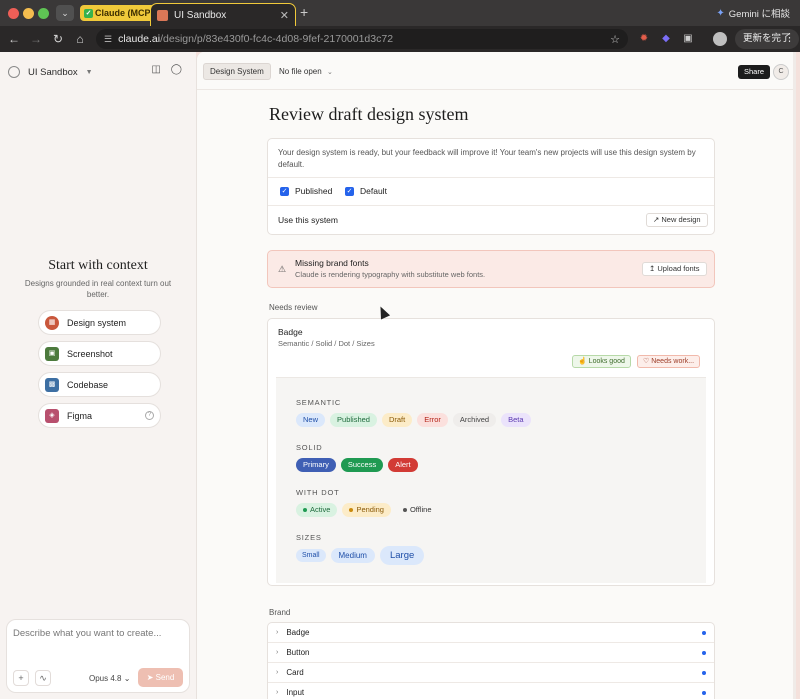  Describe the element at coordinates (282, 269) in the screenshot. I see `warning-icon: ⚠` at that location.